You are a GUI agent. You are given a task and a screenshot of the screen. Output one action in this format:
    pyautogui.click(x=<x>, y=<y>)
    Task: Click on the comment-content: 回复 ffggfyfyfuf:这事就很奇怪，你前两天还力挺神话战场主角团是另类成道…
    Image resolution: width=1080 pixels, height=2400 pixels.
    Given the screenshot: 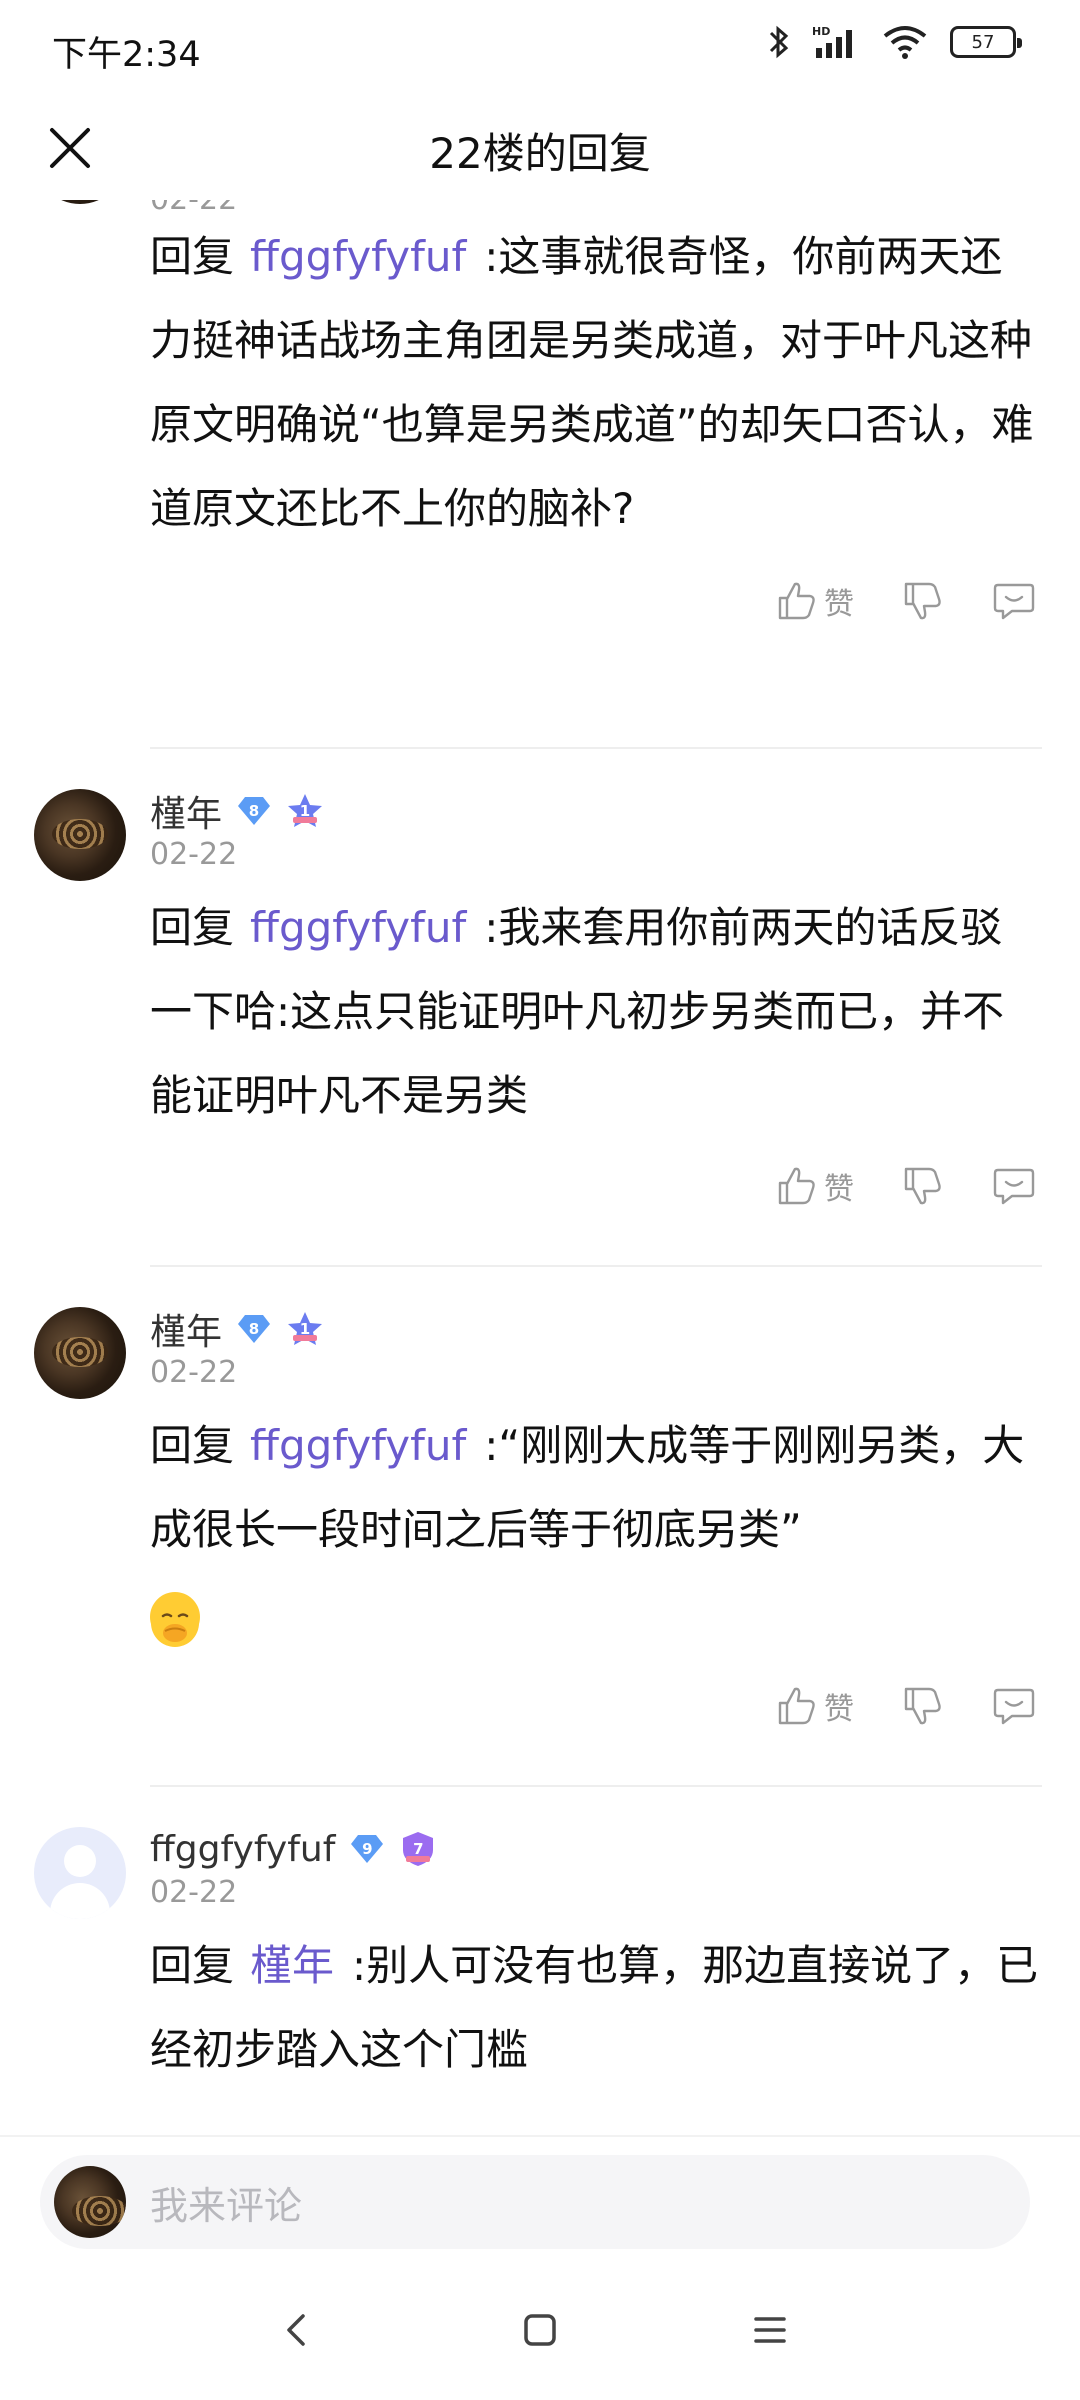 What is the action you would take?
    pyautogui.click(x=595, y=383)
    